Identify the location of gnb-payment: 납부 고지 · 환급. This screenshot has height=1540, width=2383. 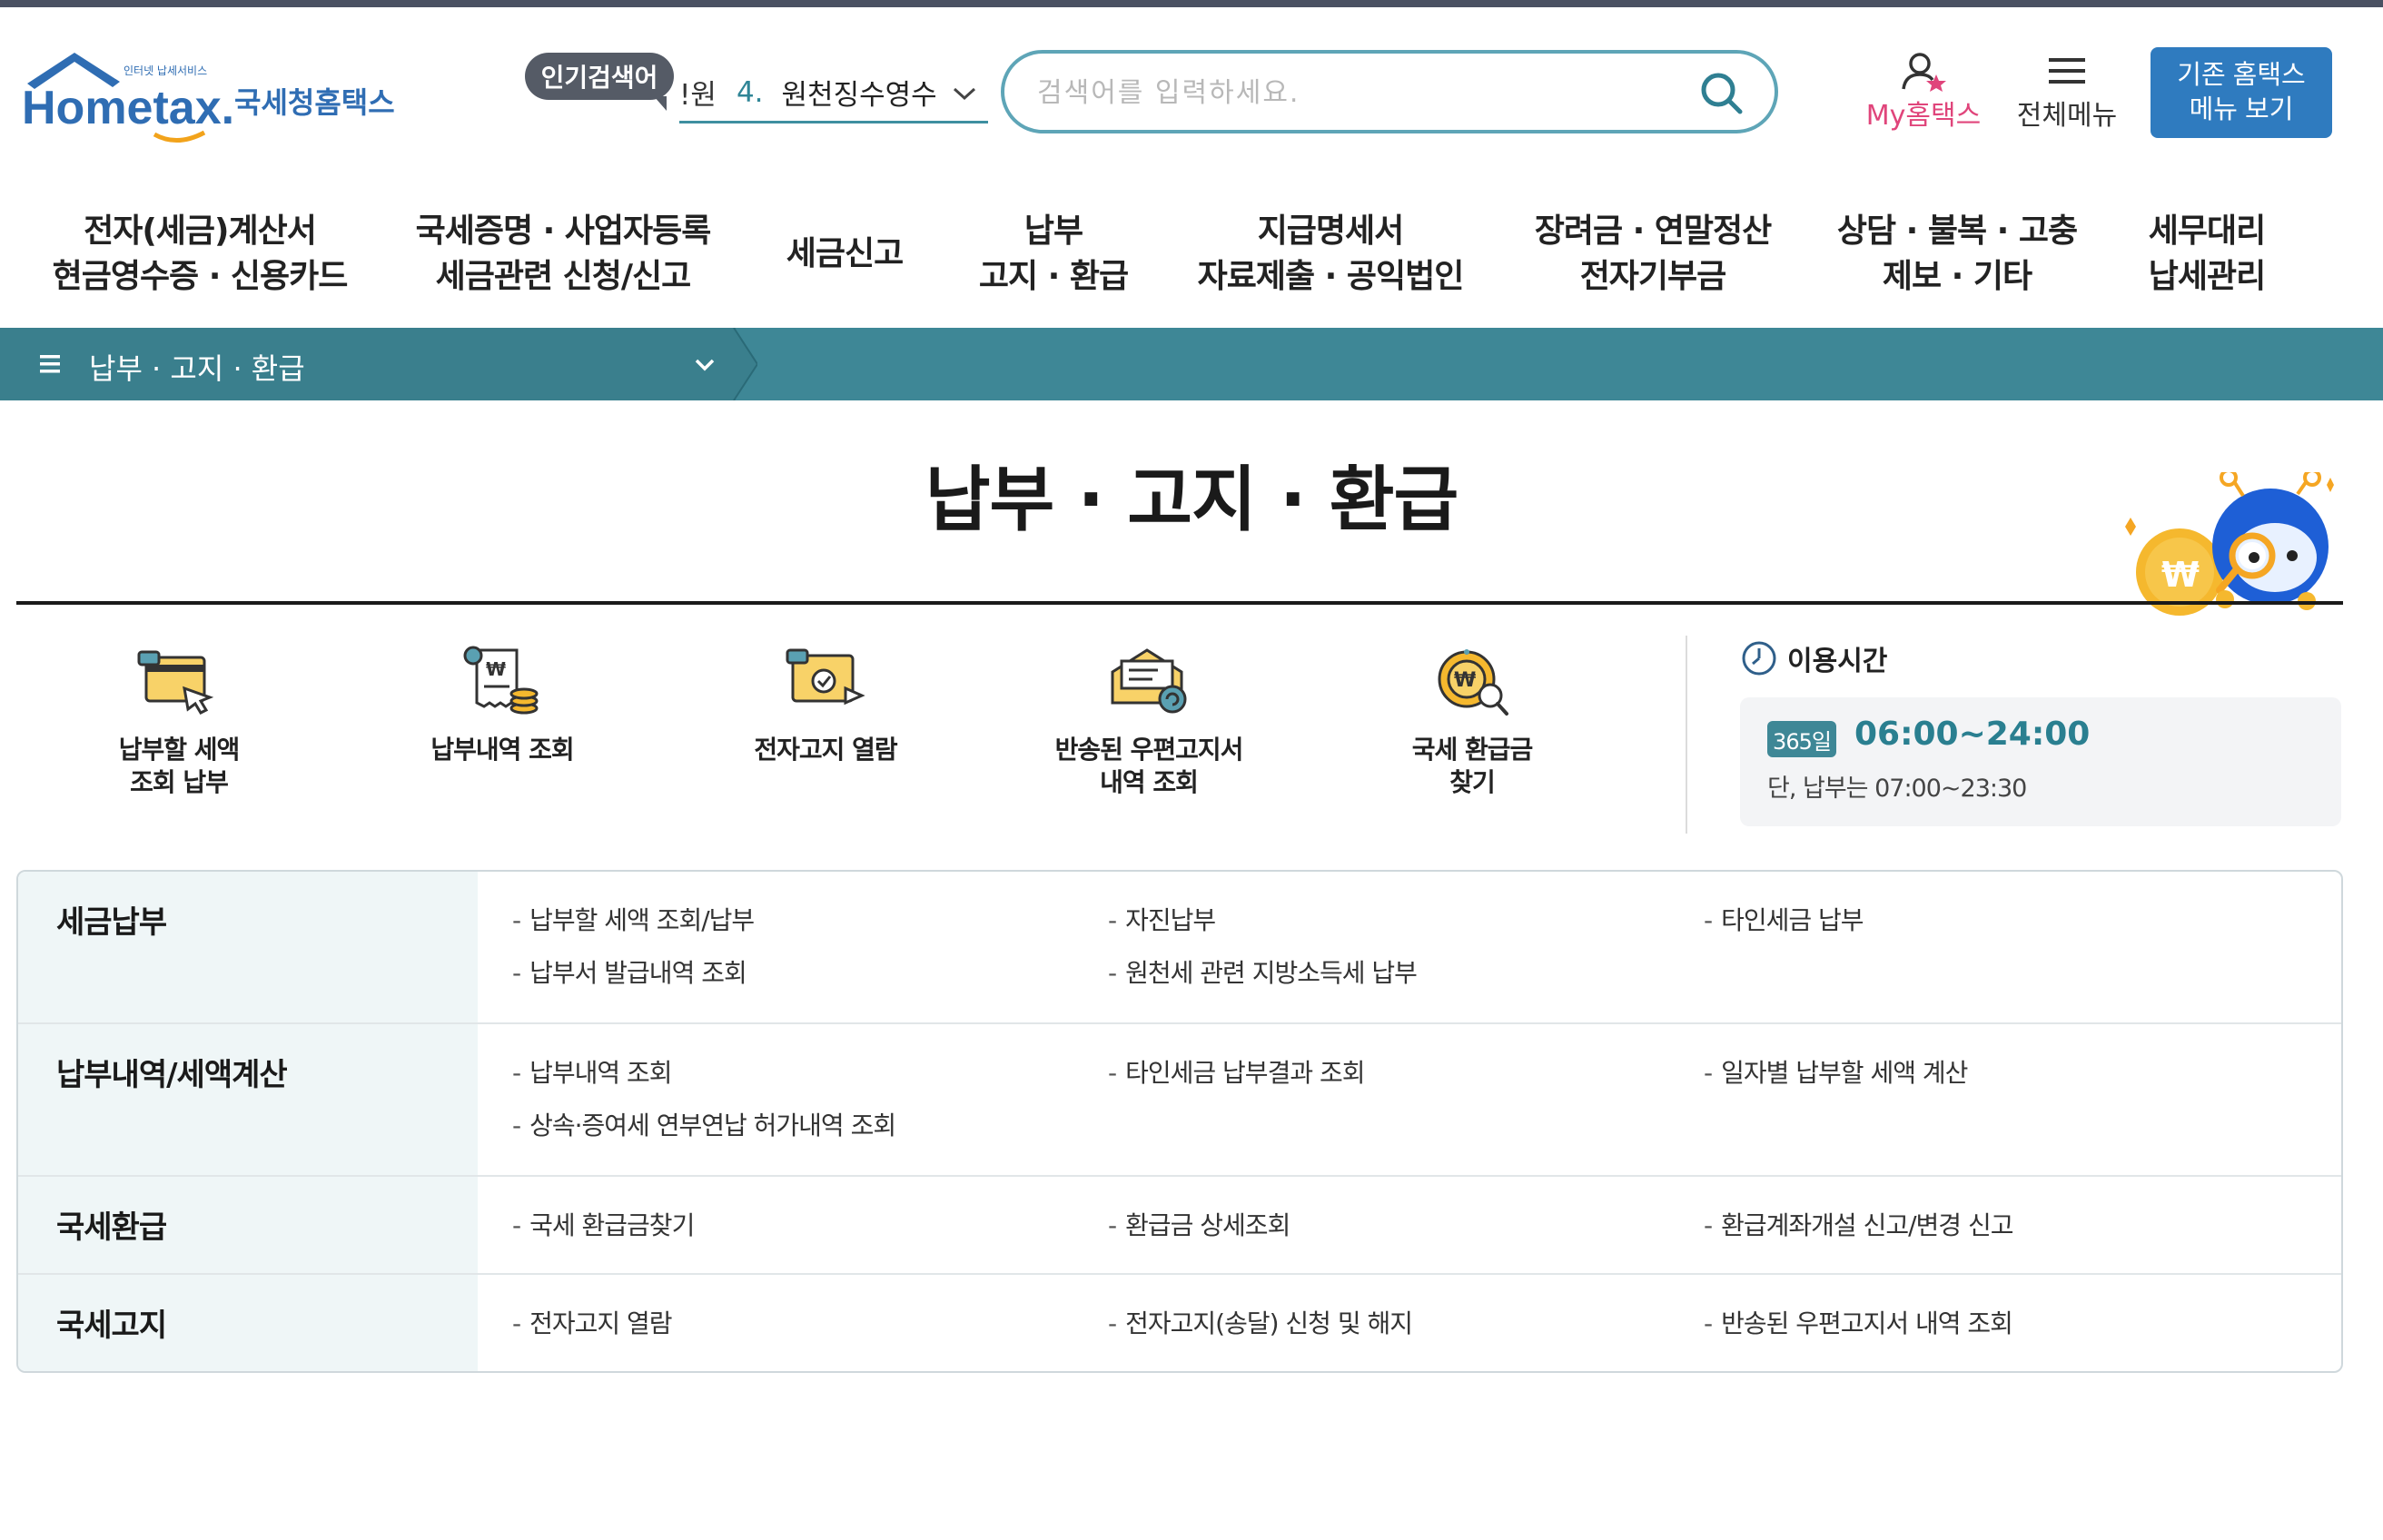
(1053, 254).